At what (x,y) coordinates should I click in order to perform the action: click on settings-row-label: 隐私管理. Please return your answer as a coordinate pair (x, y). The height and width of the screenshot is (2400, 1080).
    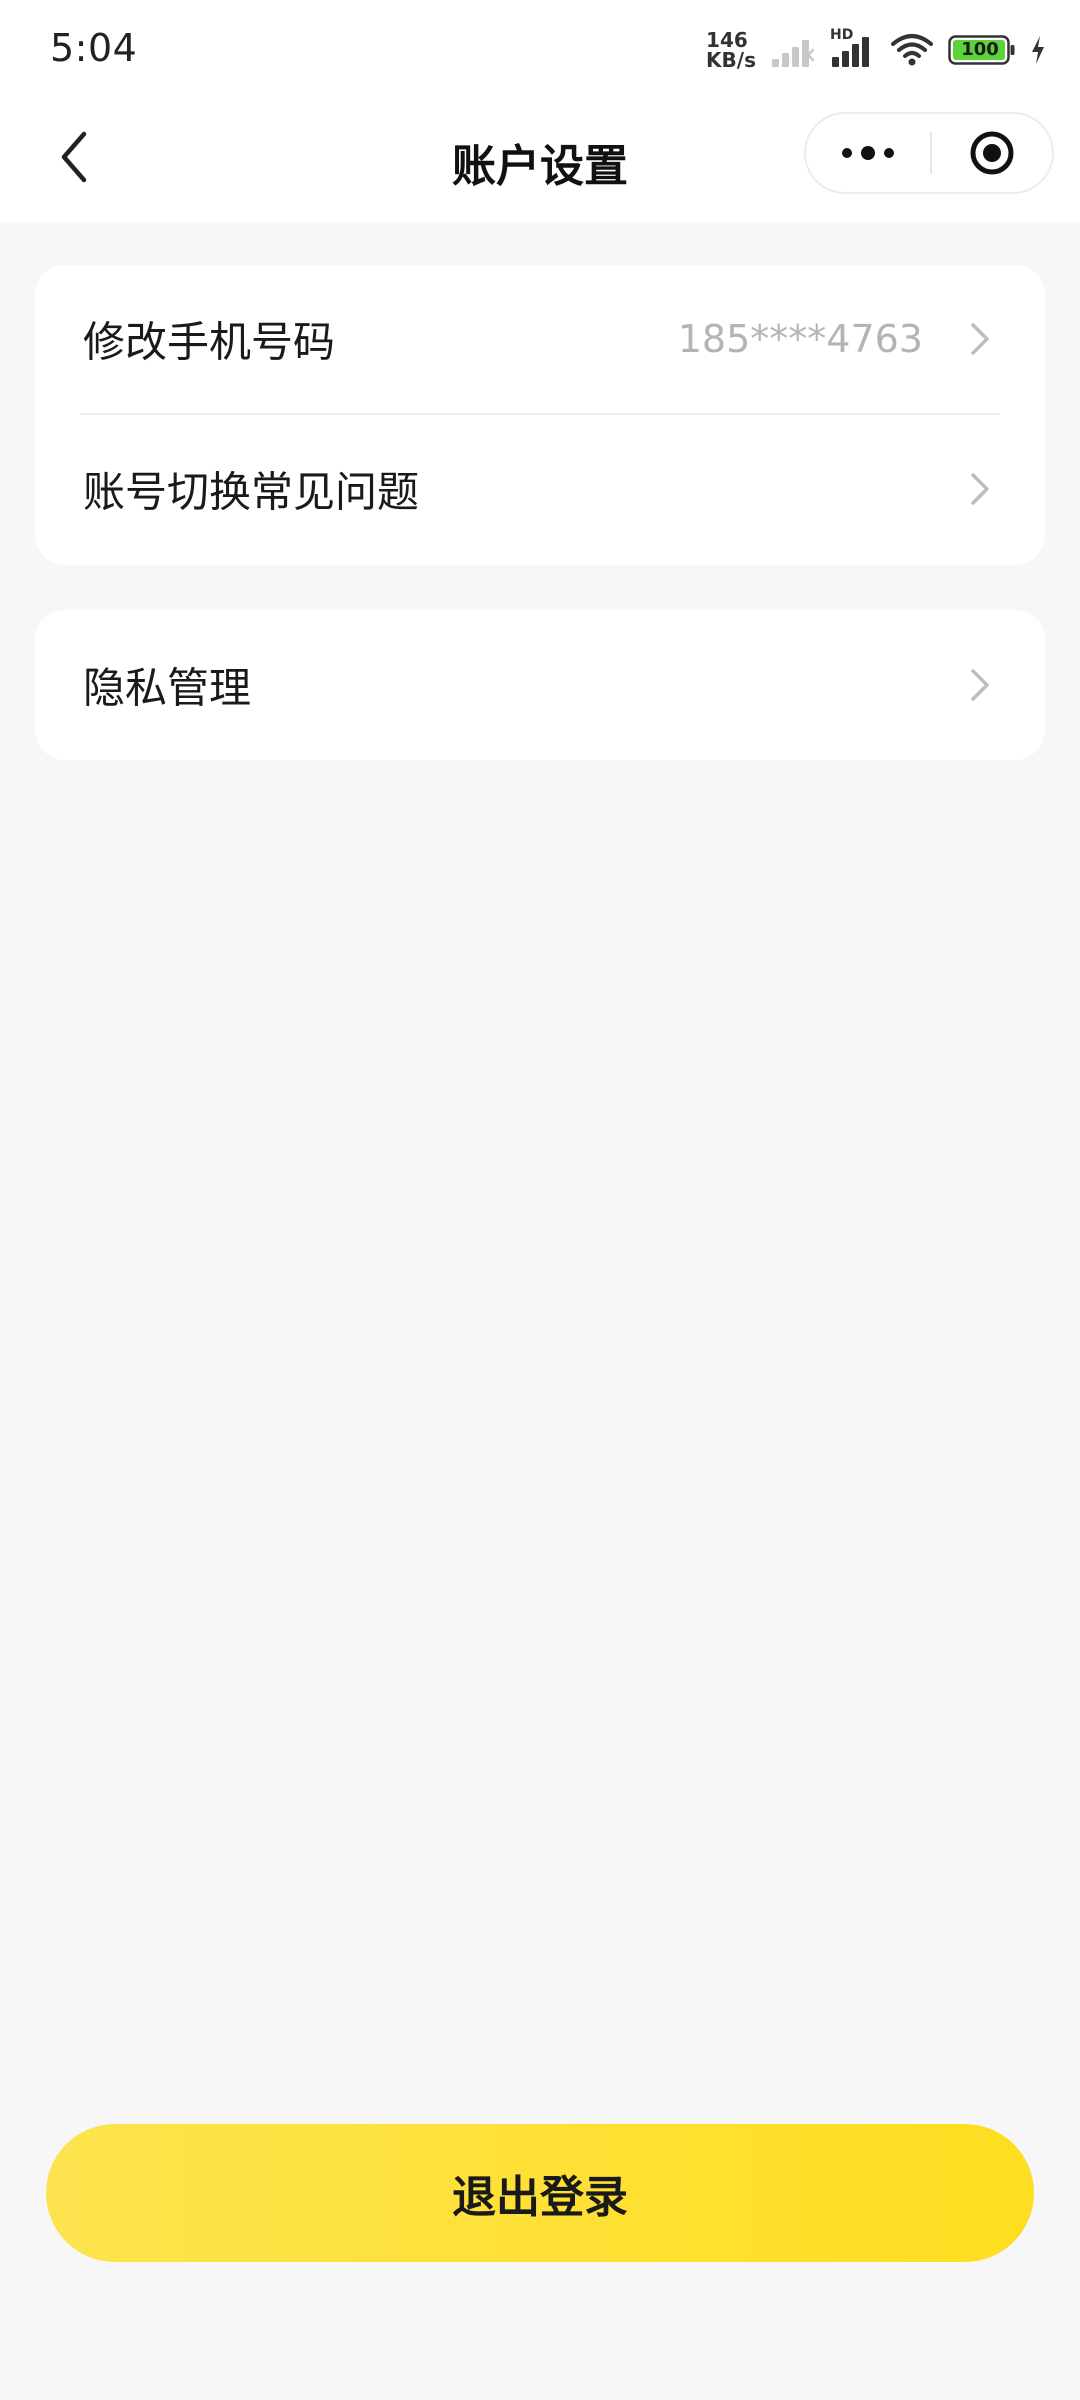
    Looking at the image, I should click on (167, 688).